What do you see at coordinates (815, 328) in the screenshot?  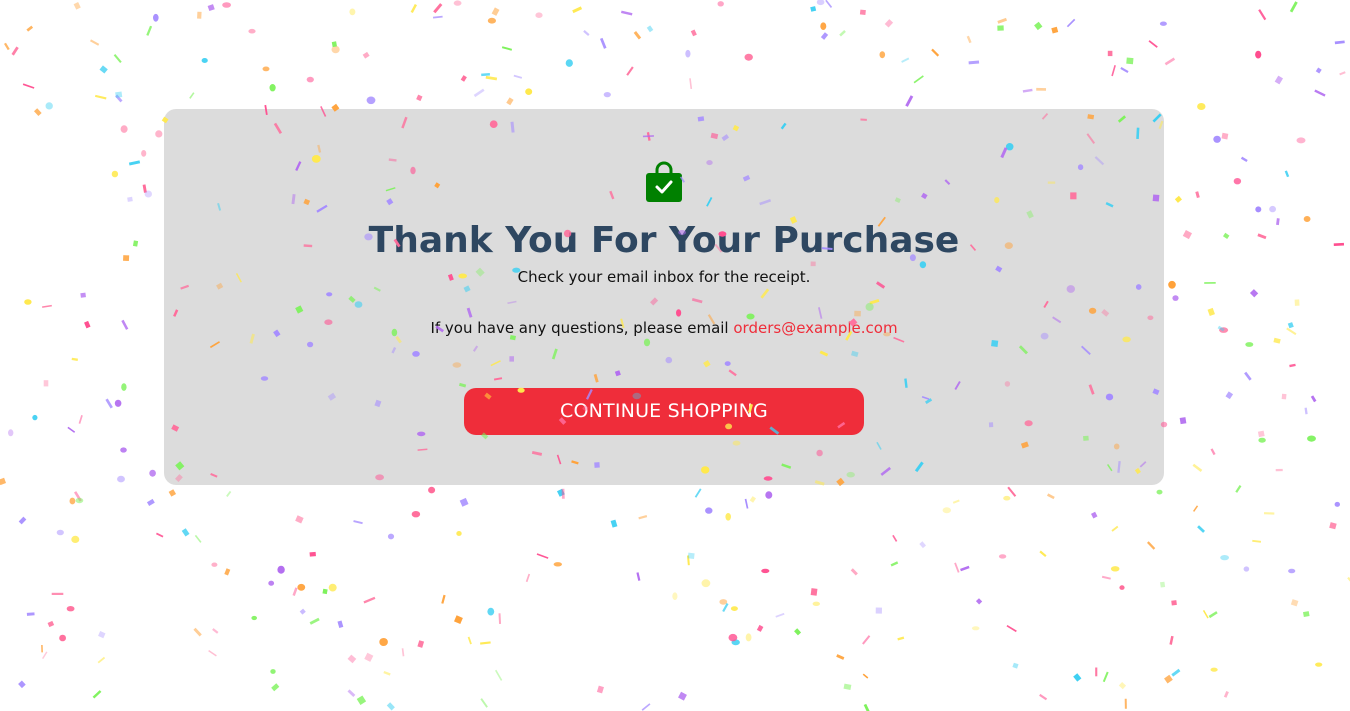 I see `support-email-link: orders@example.com` at bounding box center [815, 328].